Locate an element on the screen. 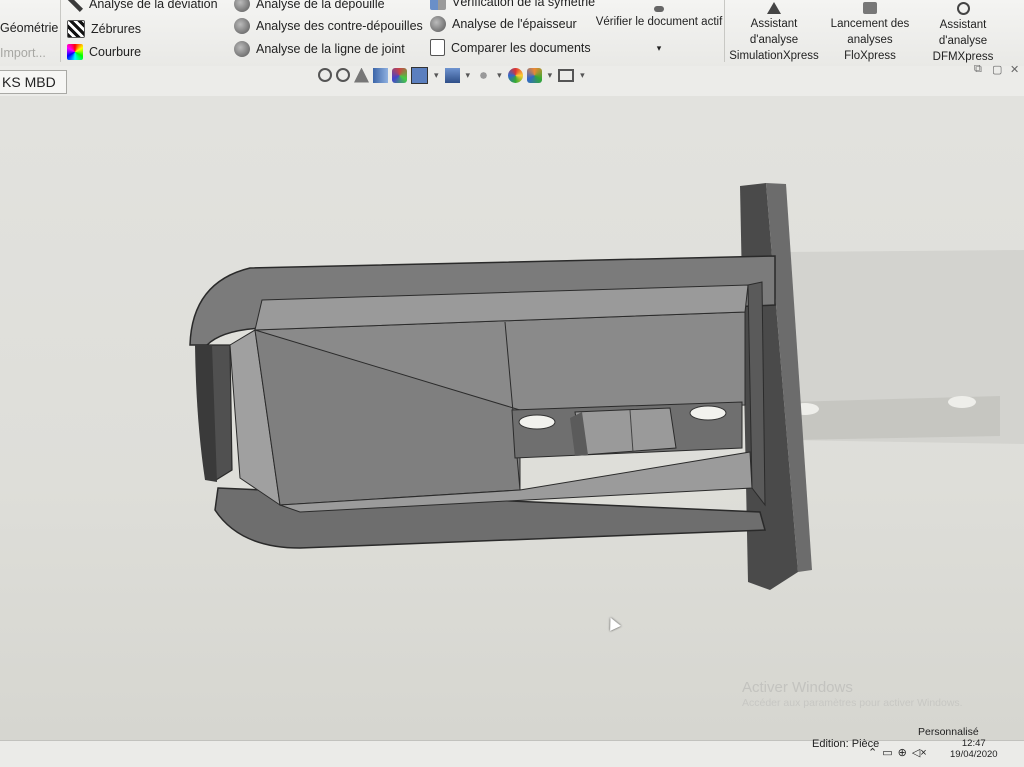 Image resolution: width=1024 pixels, height=767 pixels. deviation-analysis-button: Analyse de la déviation is located at coordinates (142, 6).